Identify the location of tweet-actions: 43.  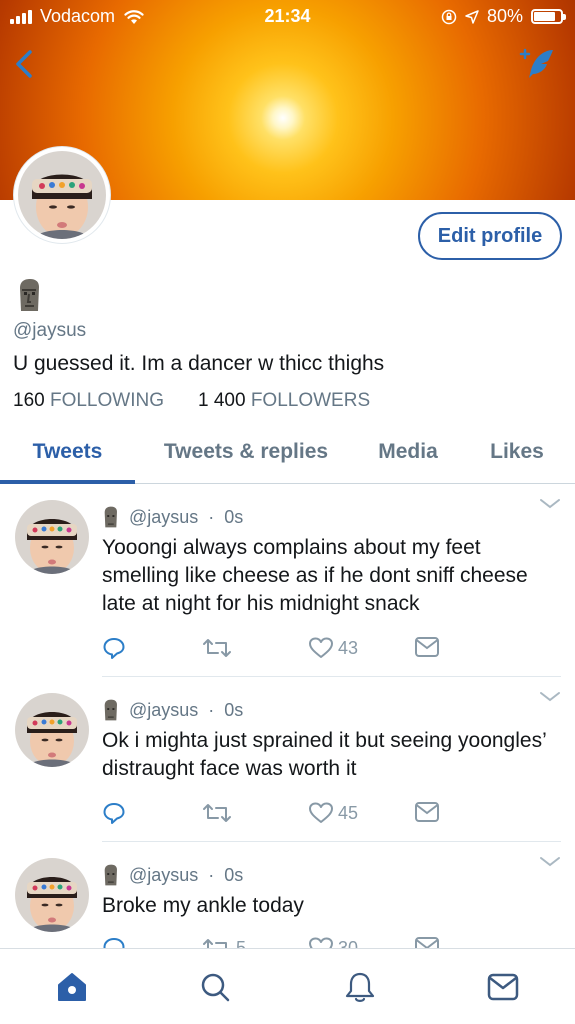
(282, 650).